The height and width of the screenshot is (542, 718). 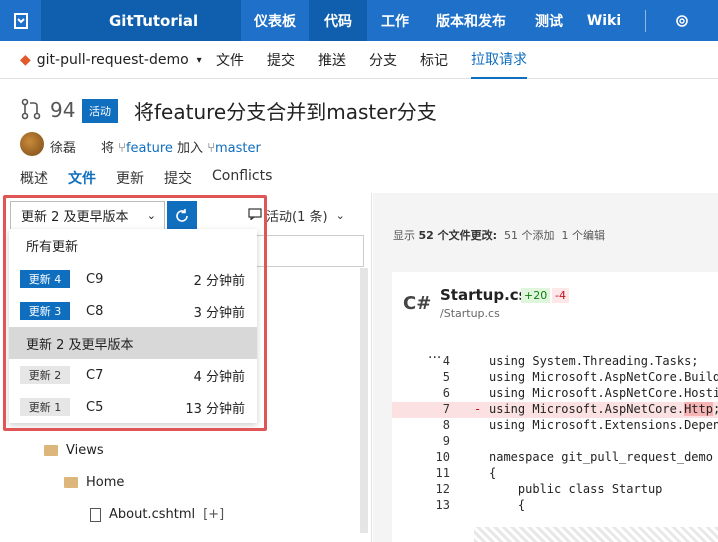 I want to click on summary-added: 51 个添加, so click(x=529, y=235).